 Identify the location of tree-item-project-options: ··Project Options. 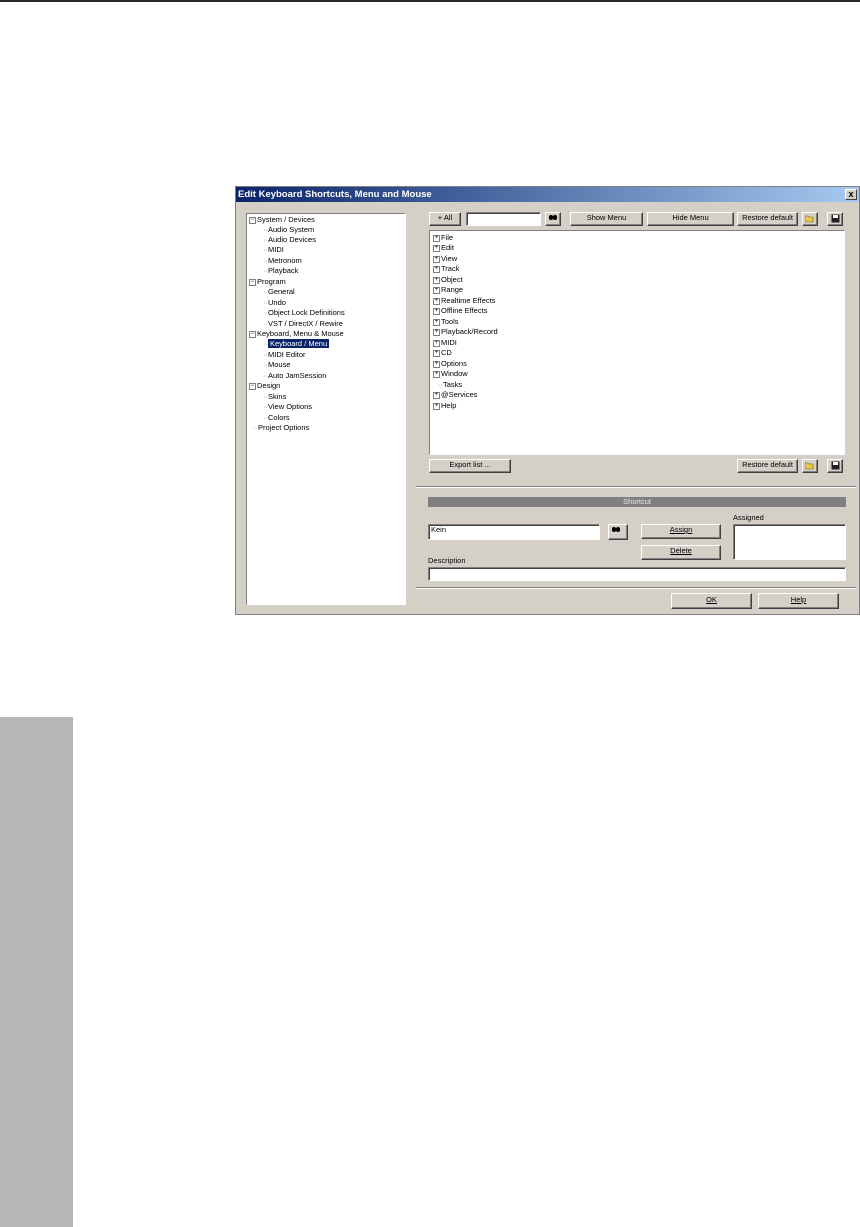
(281, 428).